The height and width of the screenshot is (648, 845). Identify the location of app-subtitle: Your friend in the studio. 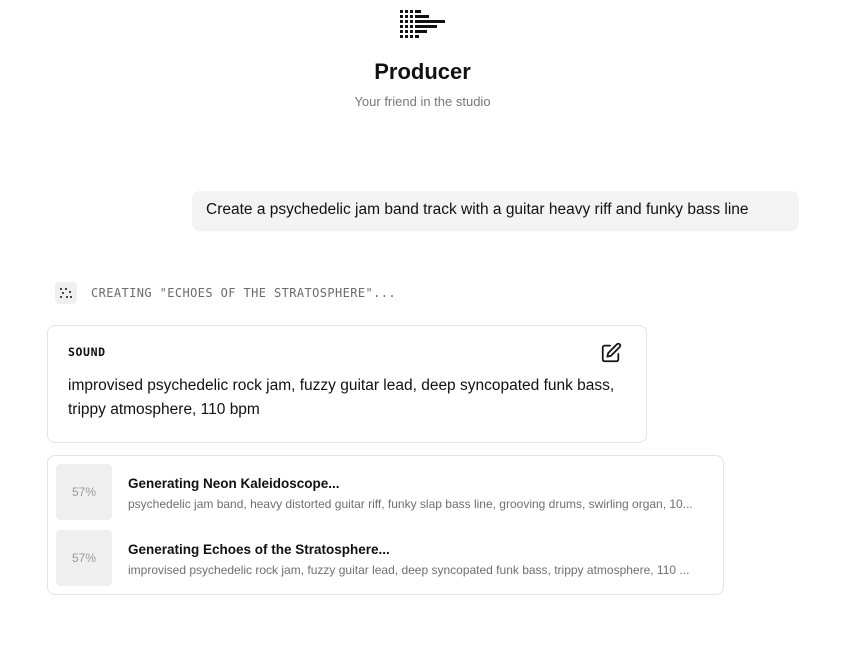
(422, 101).